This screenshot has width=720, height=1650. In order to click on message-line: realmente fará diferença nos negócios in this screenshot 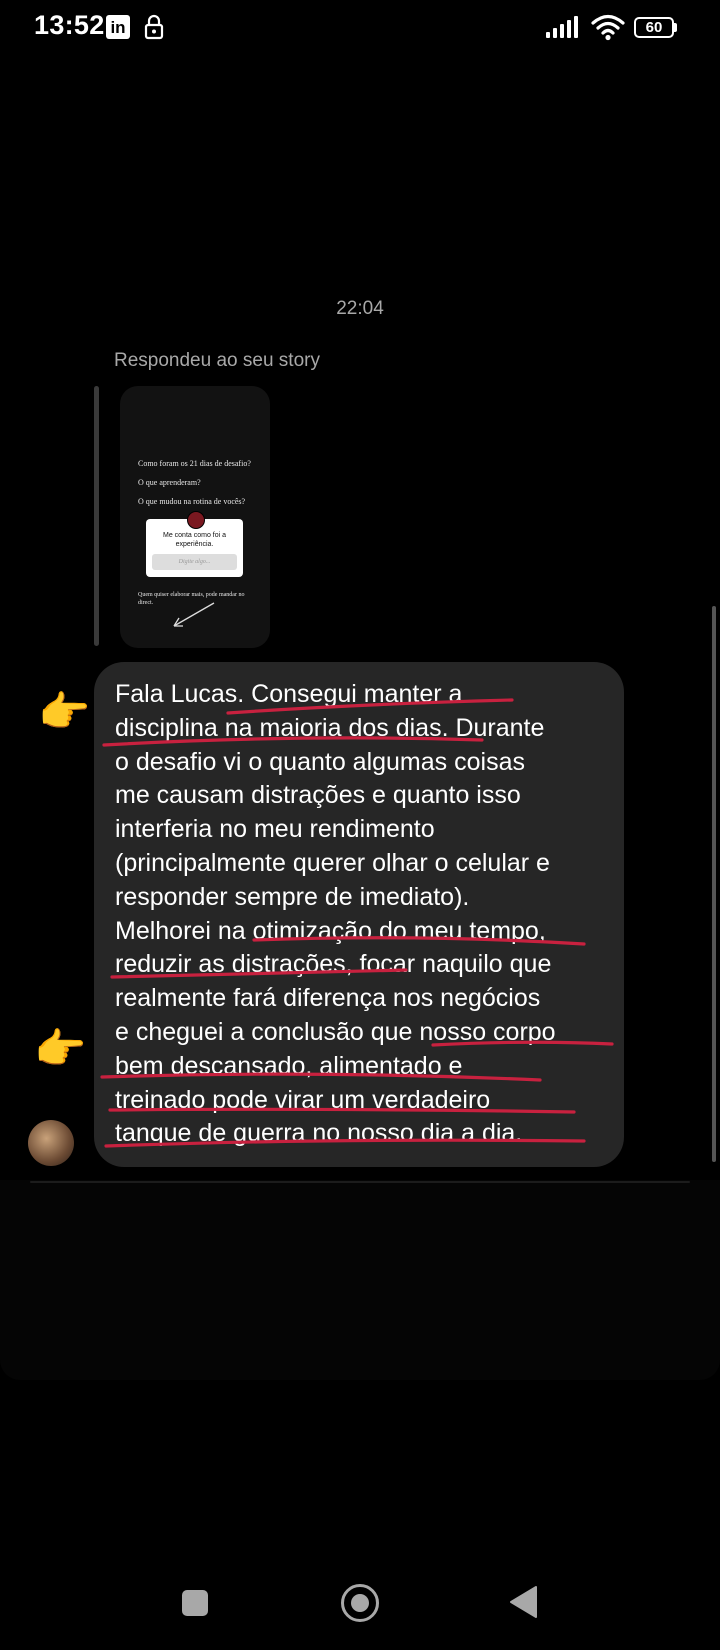, I will do `click(328, 998)`.